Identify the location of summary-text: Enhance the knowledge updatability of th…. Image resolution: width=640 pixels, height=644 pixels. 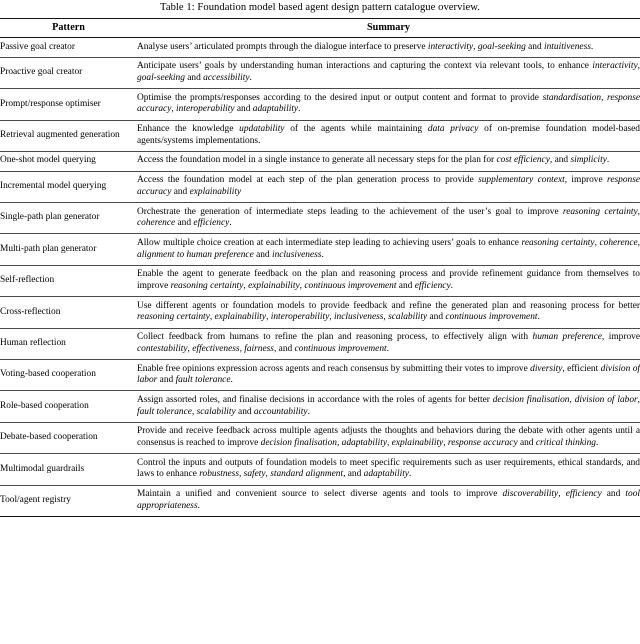
(388, 135).